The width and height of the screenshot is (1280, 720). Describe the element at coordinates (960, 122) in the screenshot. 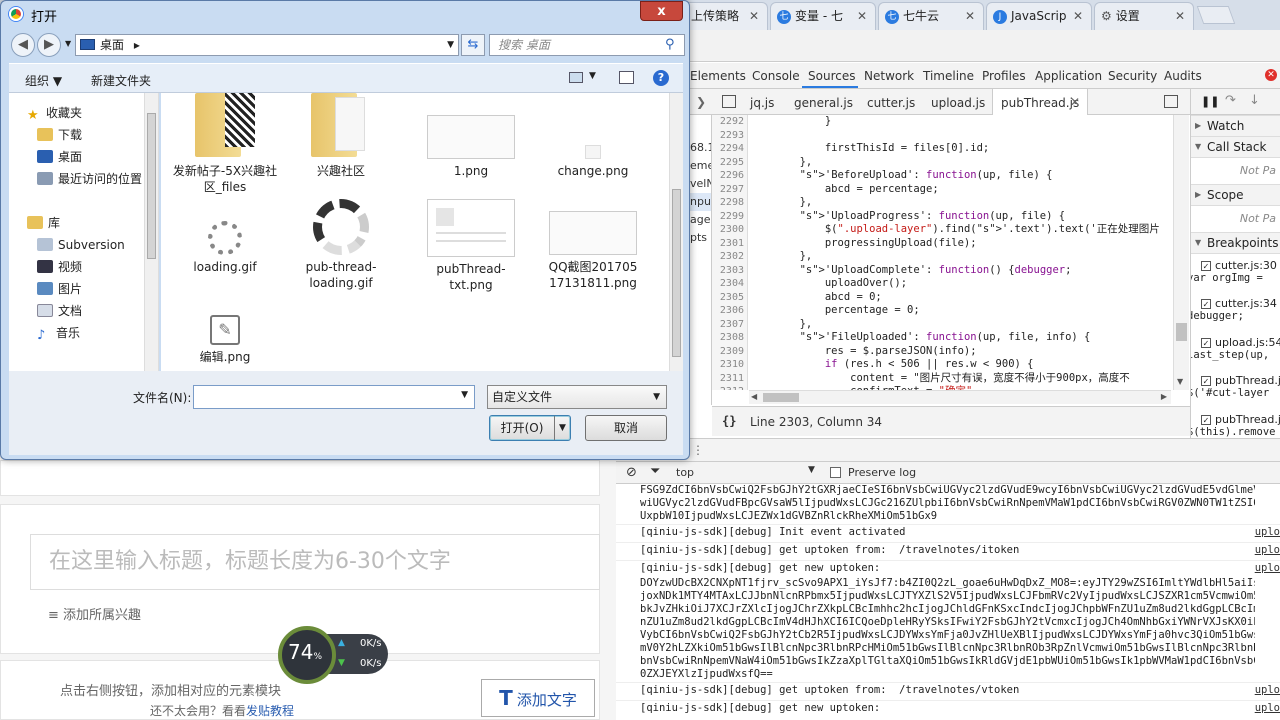

I see `code-line: }` at that location.